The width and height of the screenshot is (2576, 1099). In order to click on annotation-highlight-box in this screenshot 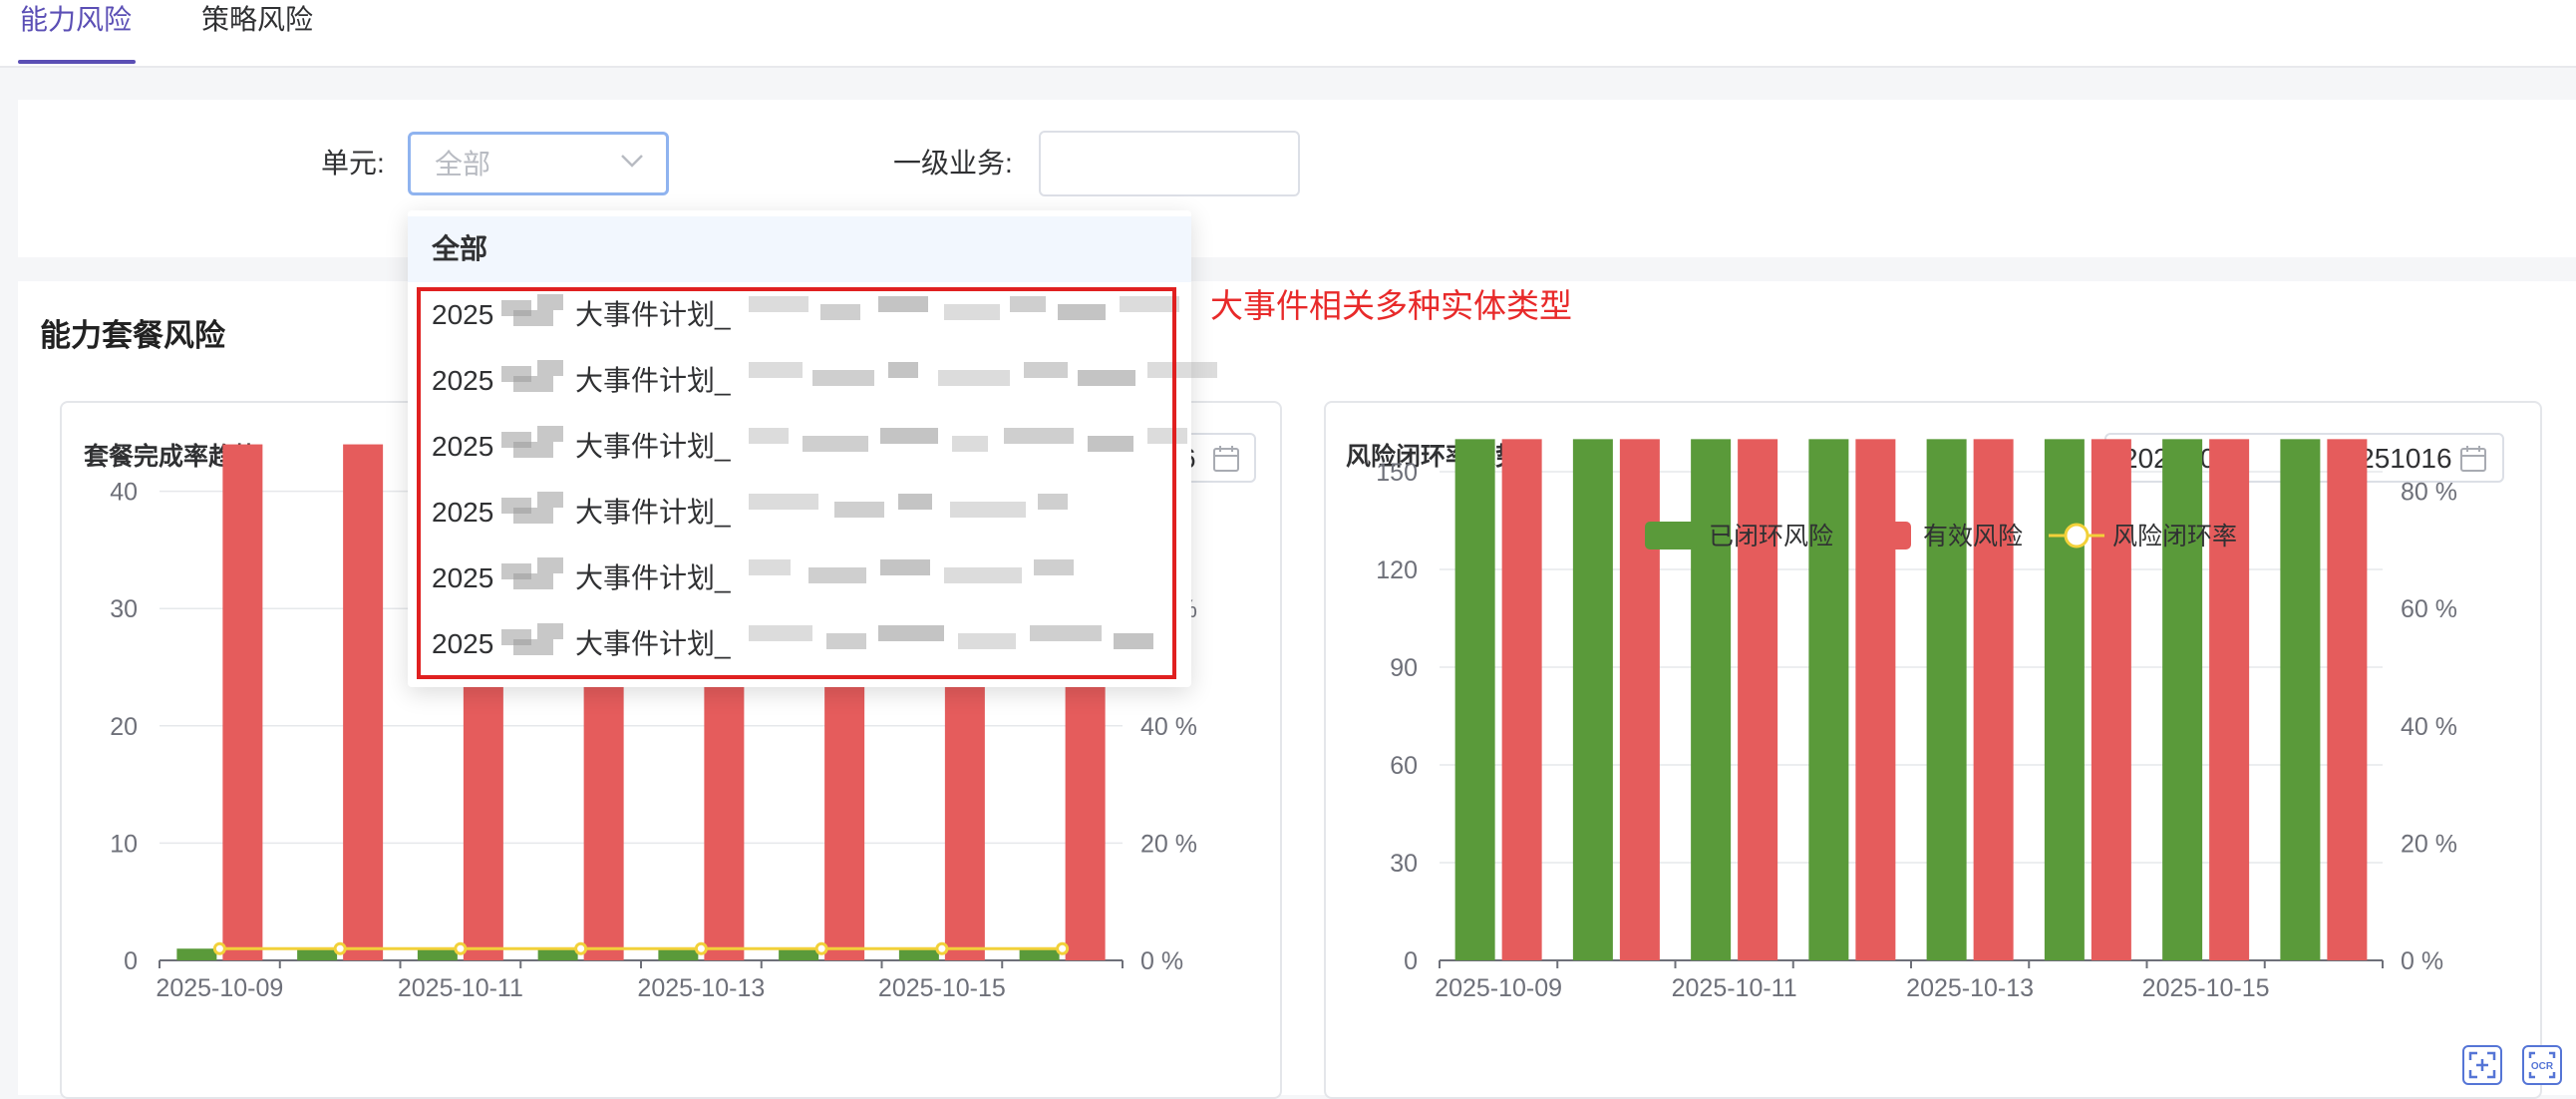, I will do `click(796, 483)`.